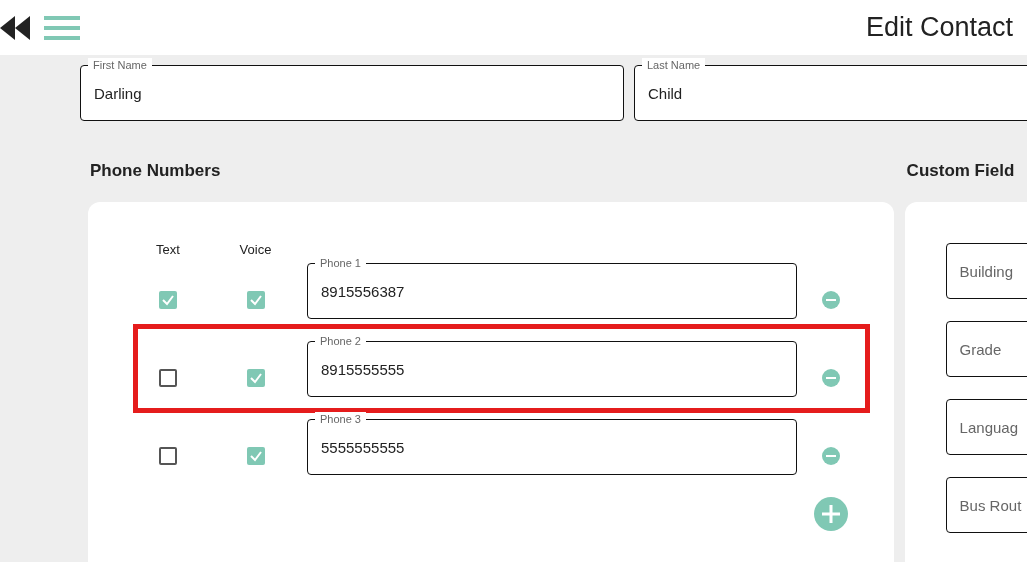 The height and width of the screenshot is (562, 1027). I want to click on input-field: Languag, so click(986, 427).